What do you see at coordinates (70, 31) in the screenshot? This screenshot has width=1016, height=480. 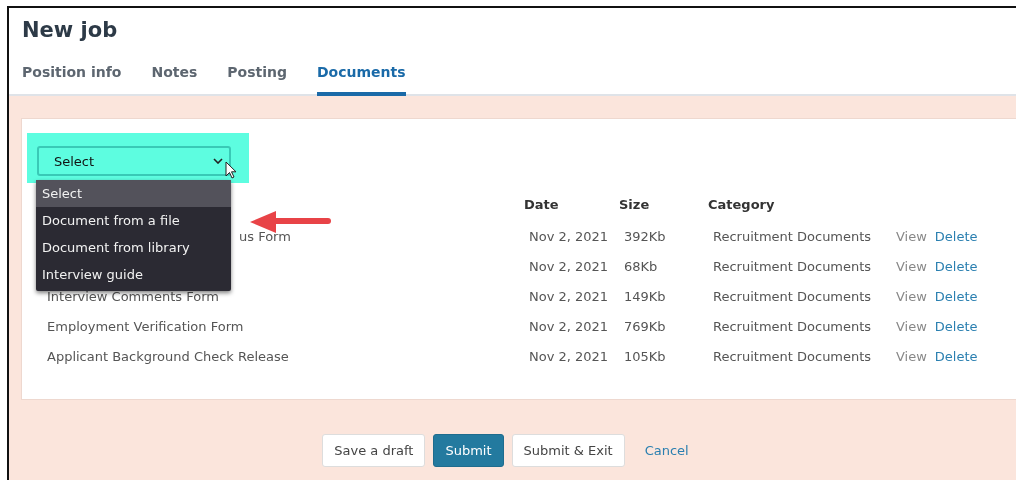 I see `page-title: New job` at bounding box center [70, 31].